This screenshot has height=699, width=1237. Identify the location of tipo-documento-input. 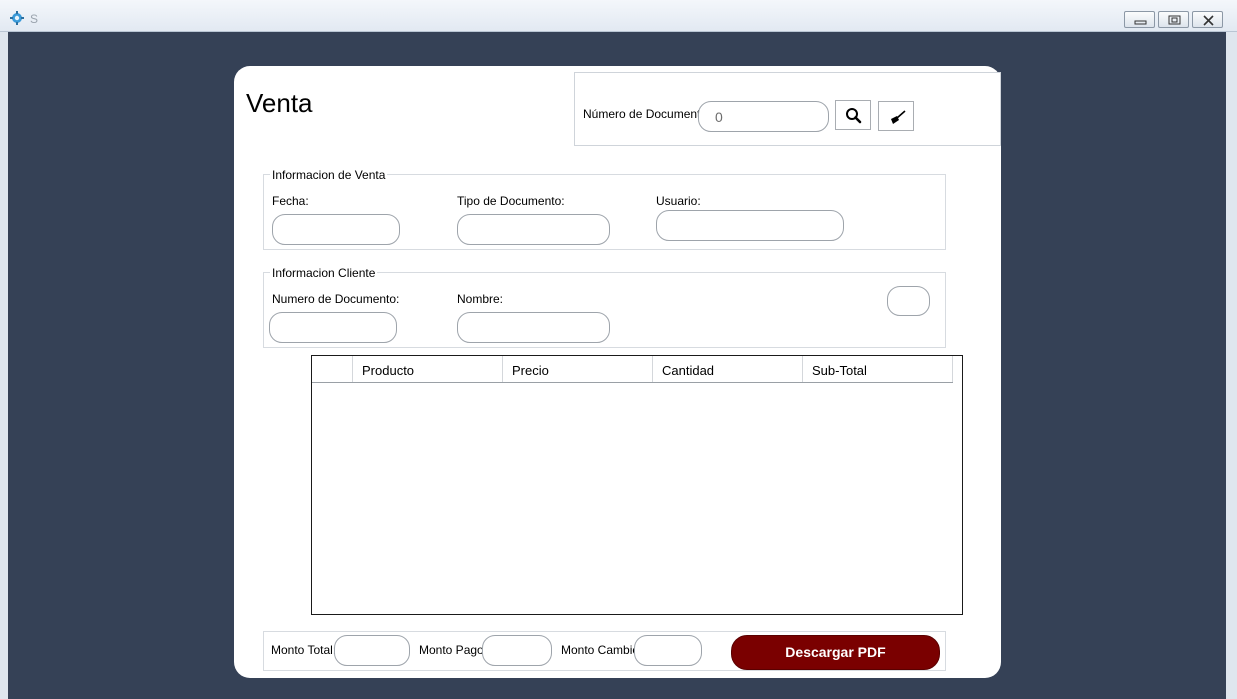
(533, 229).